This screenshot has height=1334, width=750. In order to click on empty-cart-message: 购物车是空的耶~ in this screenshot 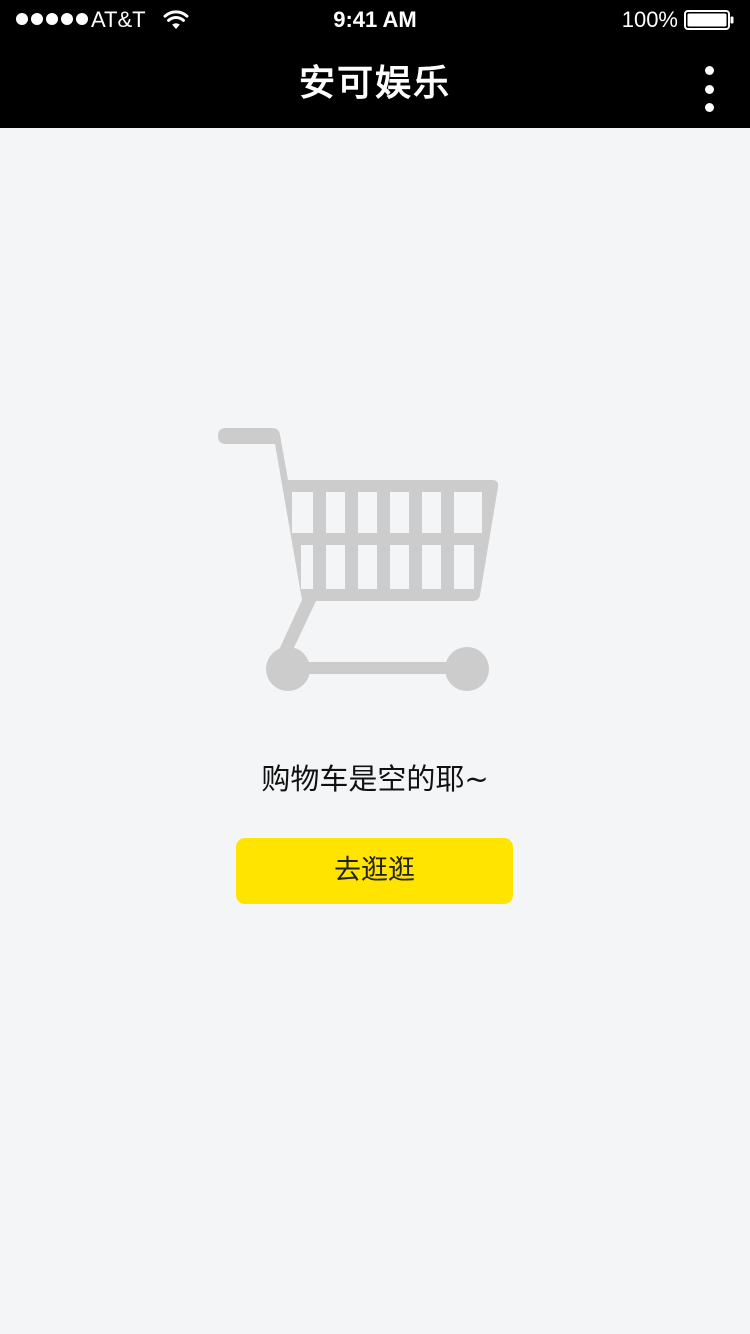, I will do `click(375, 779)`.